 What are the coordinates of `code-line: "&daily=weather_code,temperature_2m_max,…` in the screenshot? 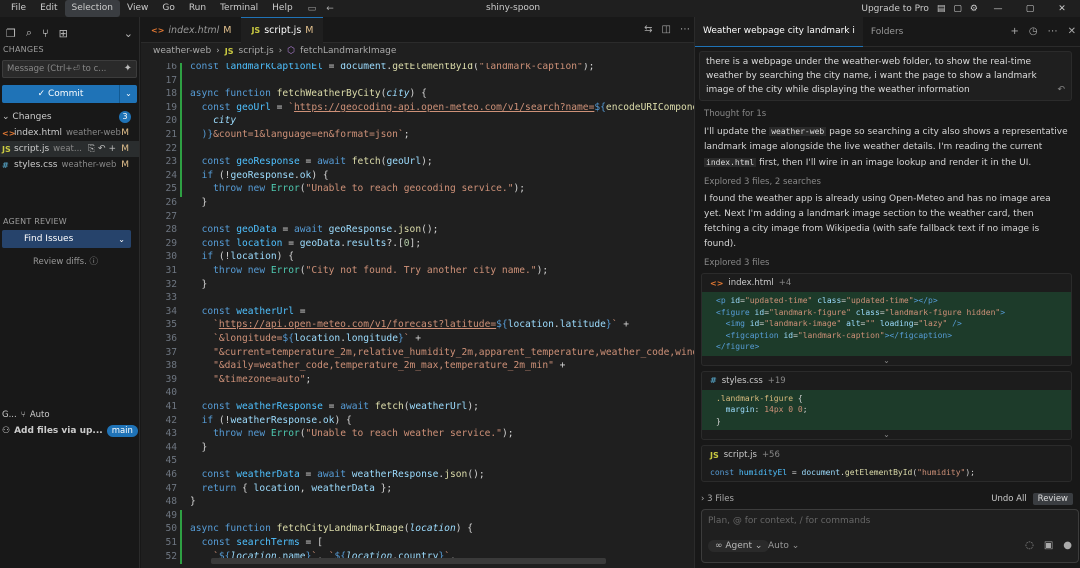 It's located at (389, 366).